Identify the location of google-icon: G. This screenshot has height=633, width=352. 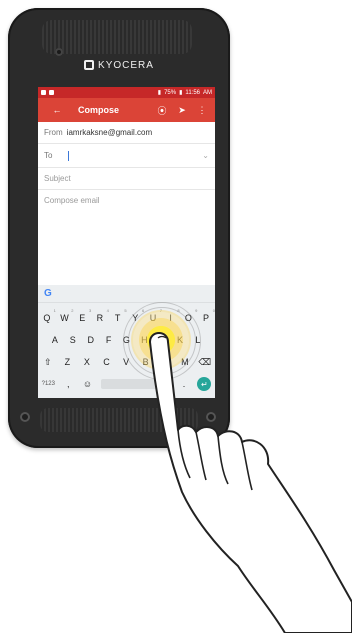
(48, 293).